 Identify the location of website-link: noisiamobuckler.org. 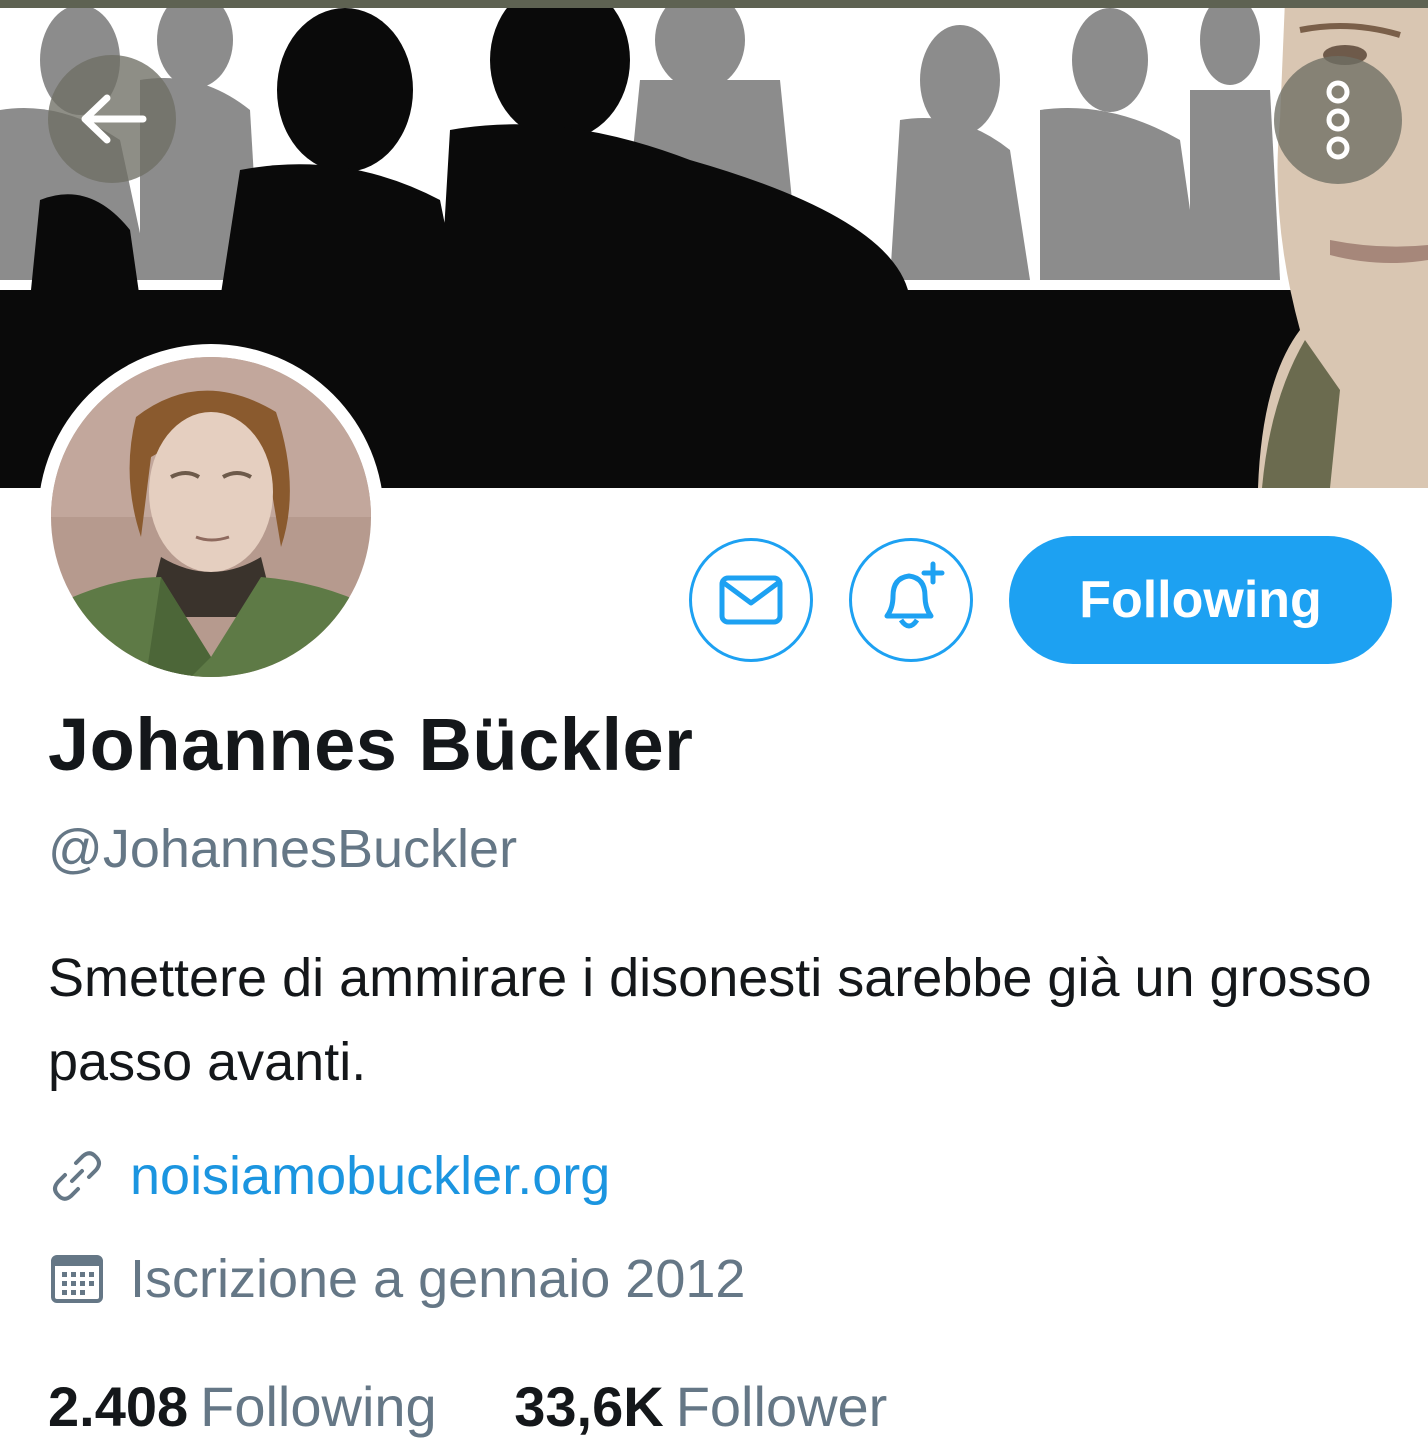
(370, 1176).